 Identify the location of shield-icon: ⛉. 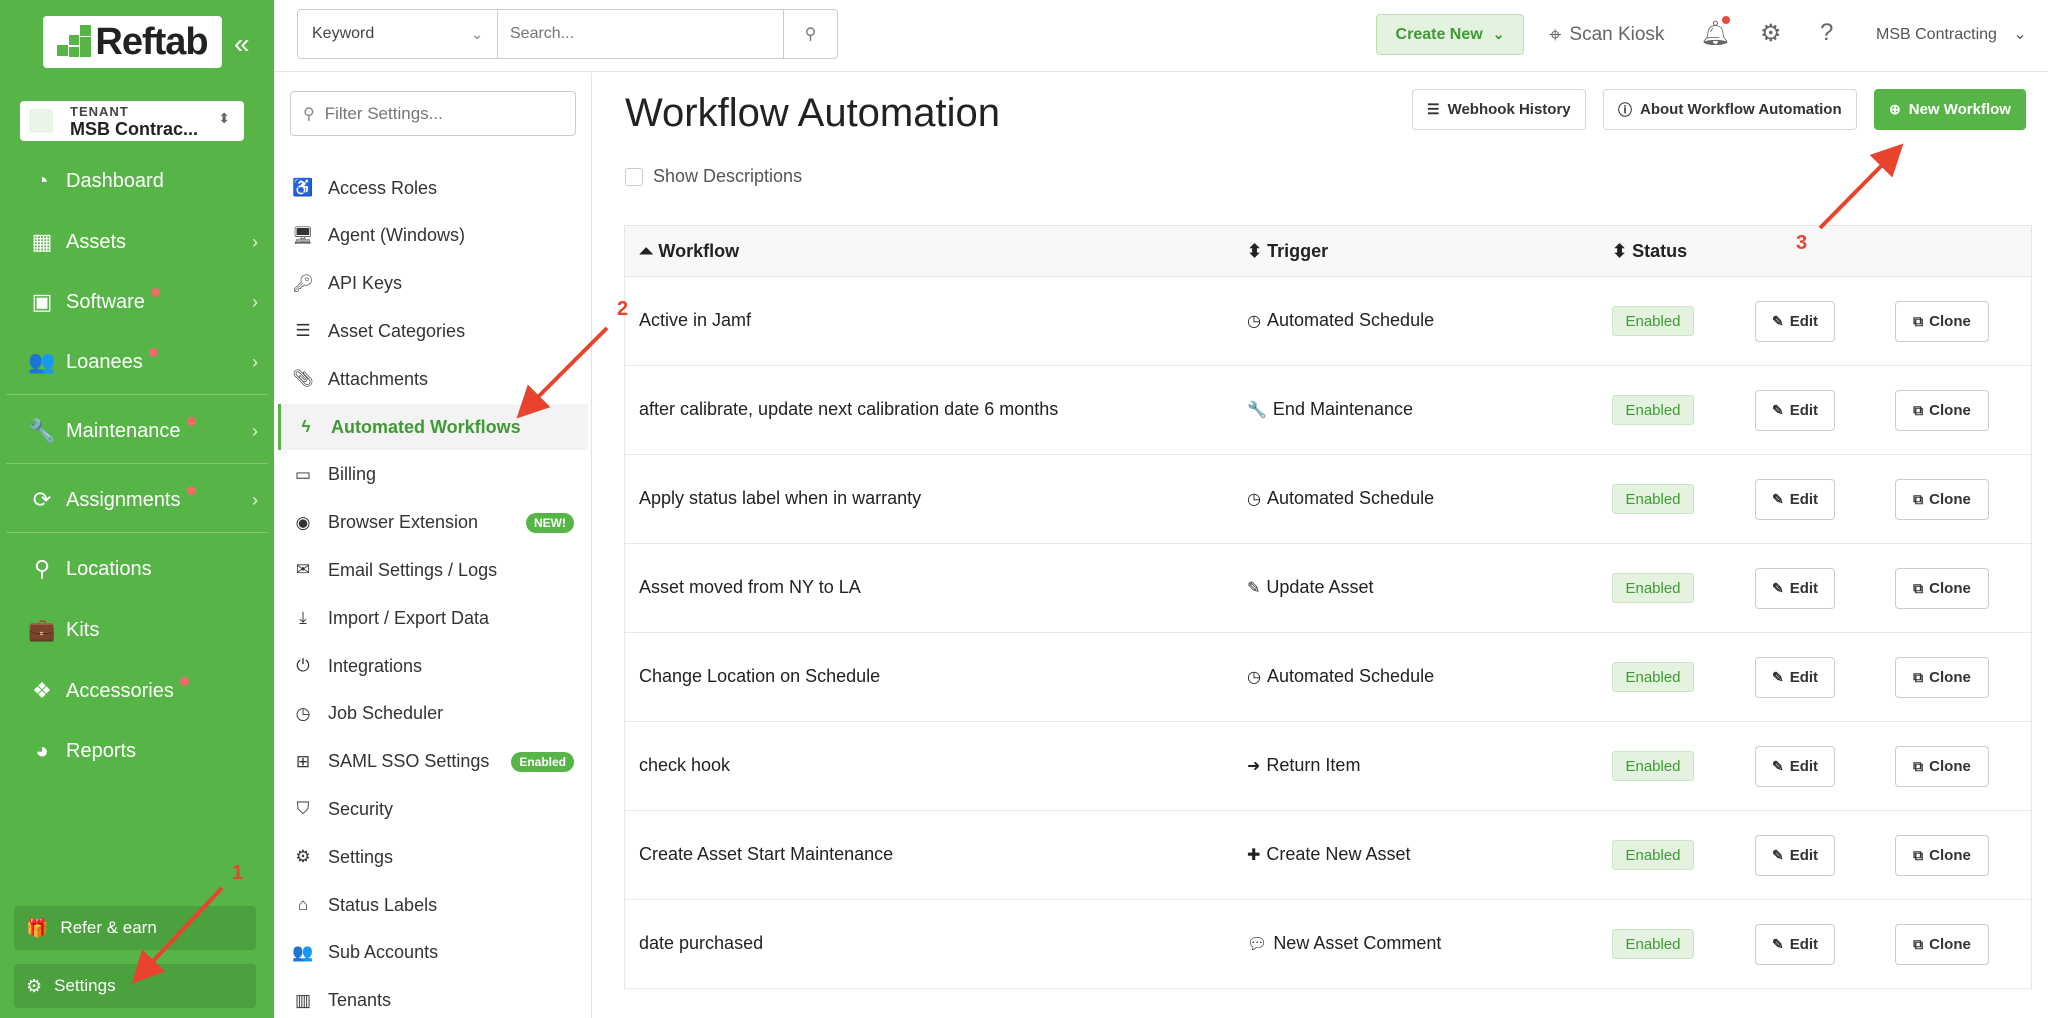
(303, 809).